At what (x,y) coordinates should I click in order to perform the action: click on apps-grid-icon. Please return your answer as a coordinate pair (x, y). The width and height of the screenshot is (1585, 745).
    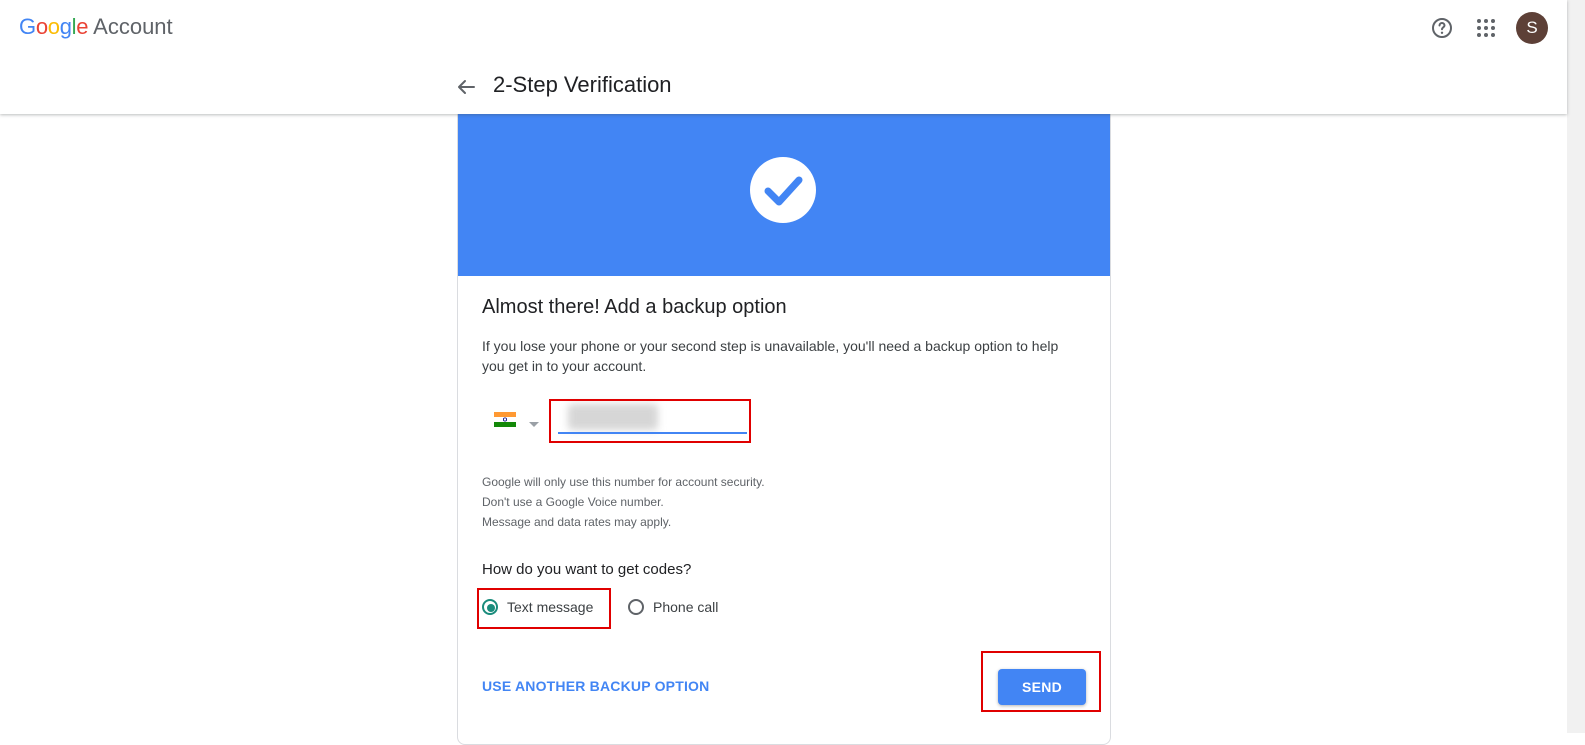
    Looking at the image, I should click on (1486, 28).